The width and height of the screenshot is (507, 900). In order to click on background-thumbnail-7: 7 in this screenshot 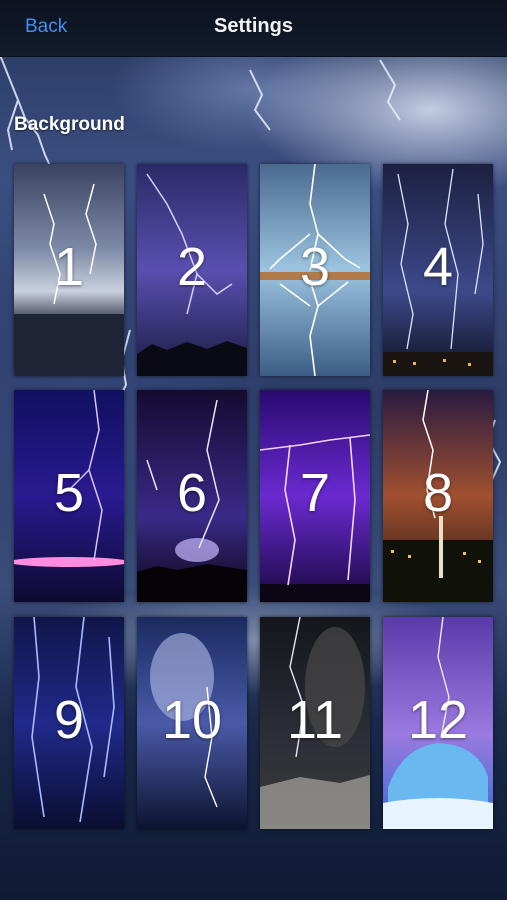, I will do `click(315, 496)`.